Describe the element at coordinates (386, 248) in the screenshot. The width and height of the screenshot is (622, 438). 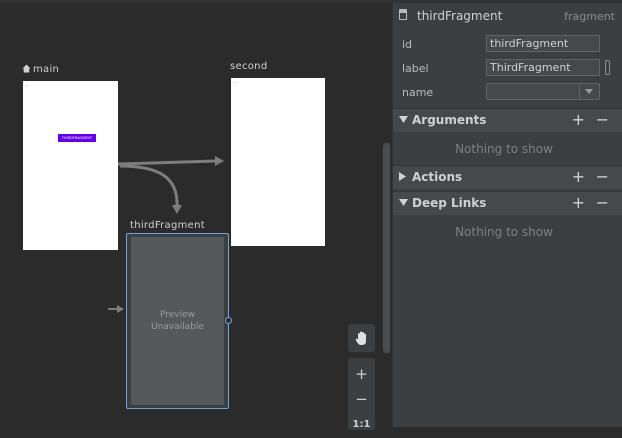
I see `vertical-scrollbar` at that location.